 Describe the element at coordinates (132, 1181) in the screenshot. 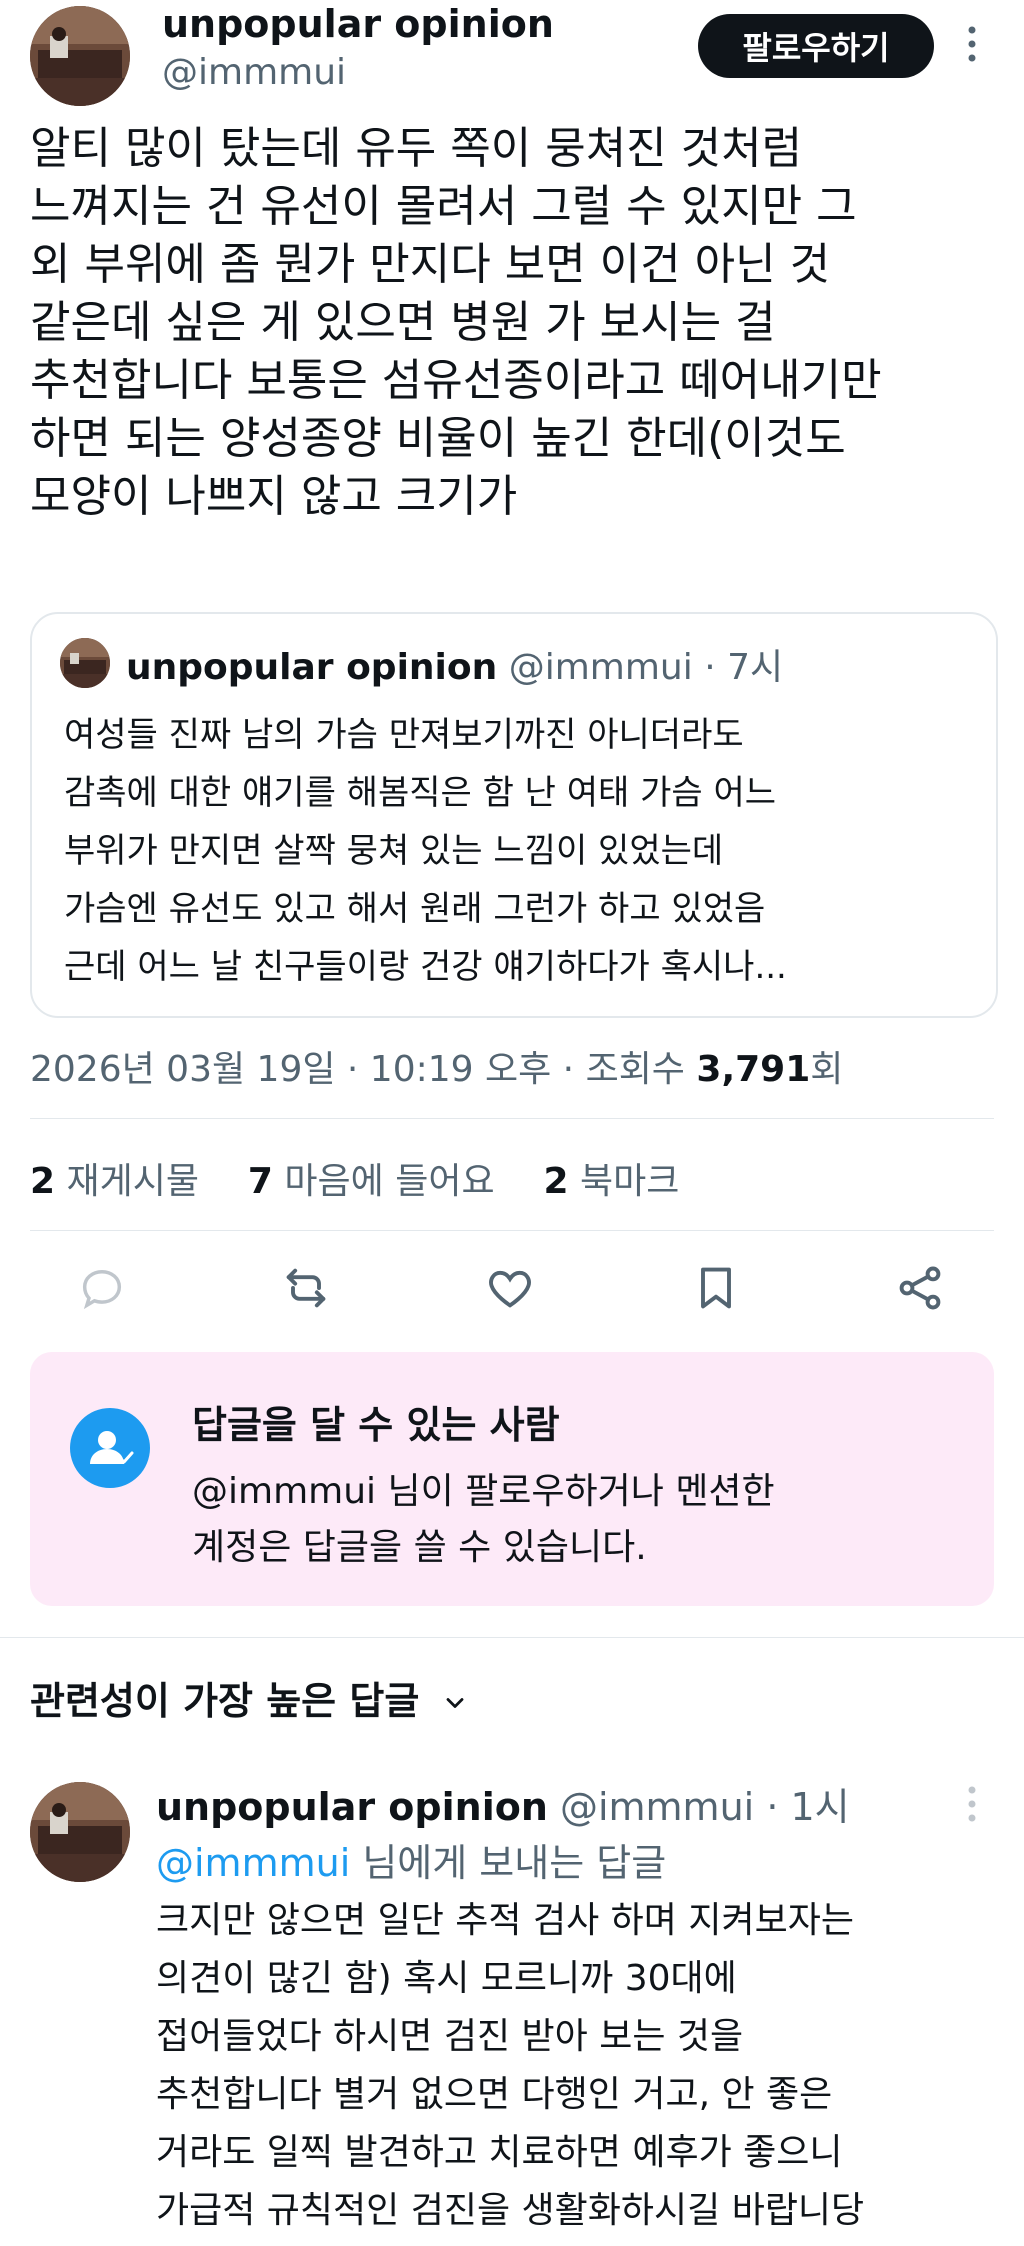

I see `reposts-label: 재게시물` at that location.